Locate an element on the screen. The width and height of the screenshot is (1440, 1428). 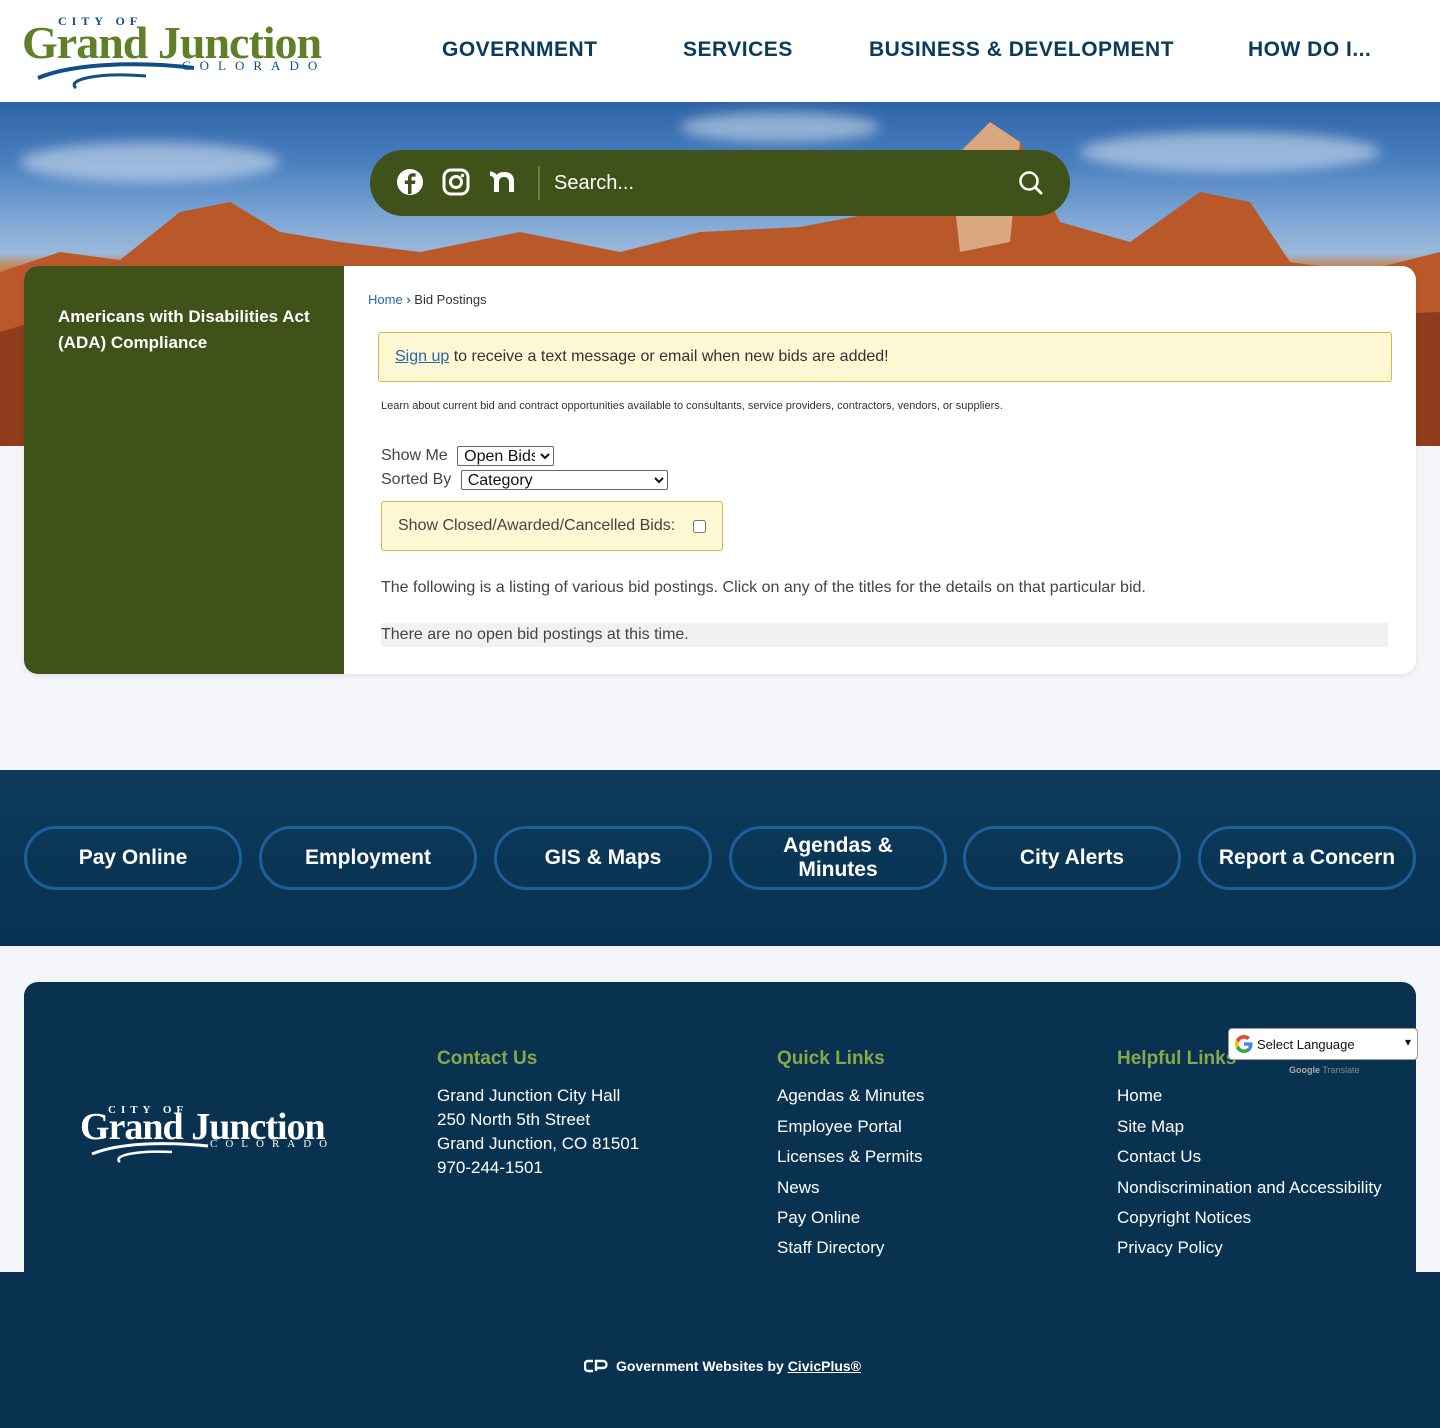
show-me-filter: Show Me Open Bids is located at coordinates (468, 456).